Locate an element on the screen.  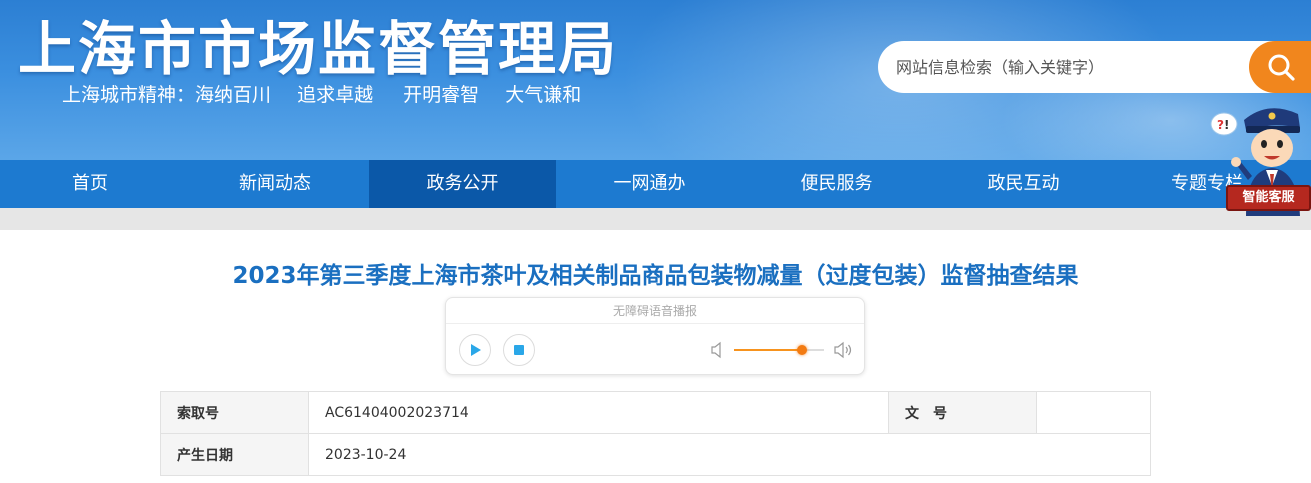
slogan-part: 追求卓越 is located at coordinates (335, 95).